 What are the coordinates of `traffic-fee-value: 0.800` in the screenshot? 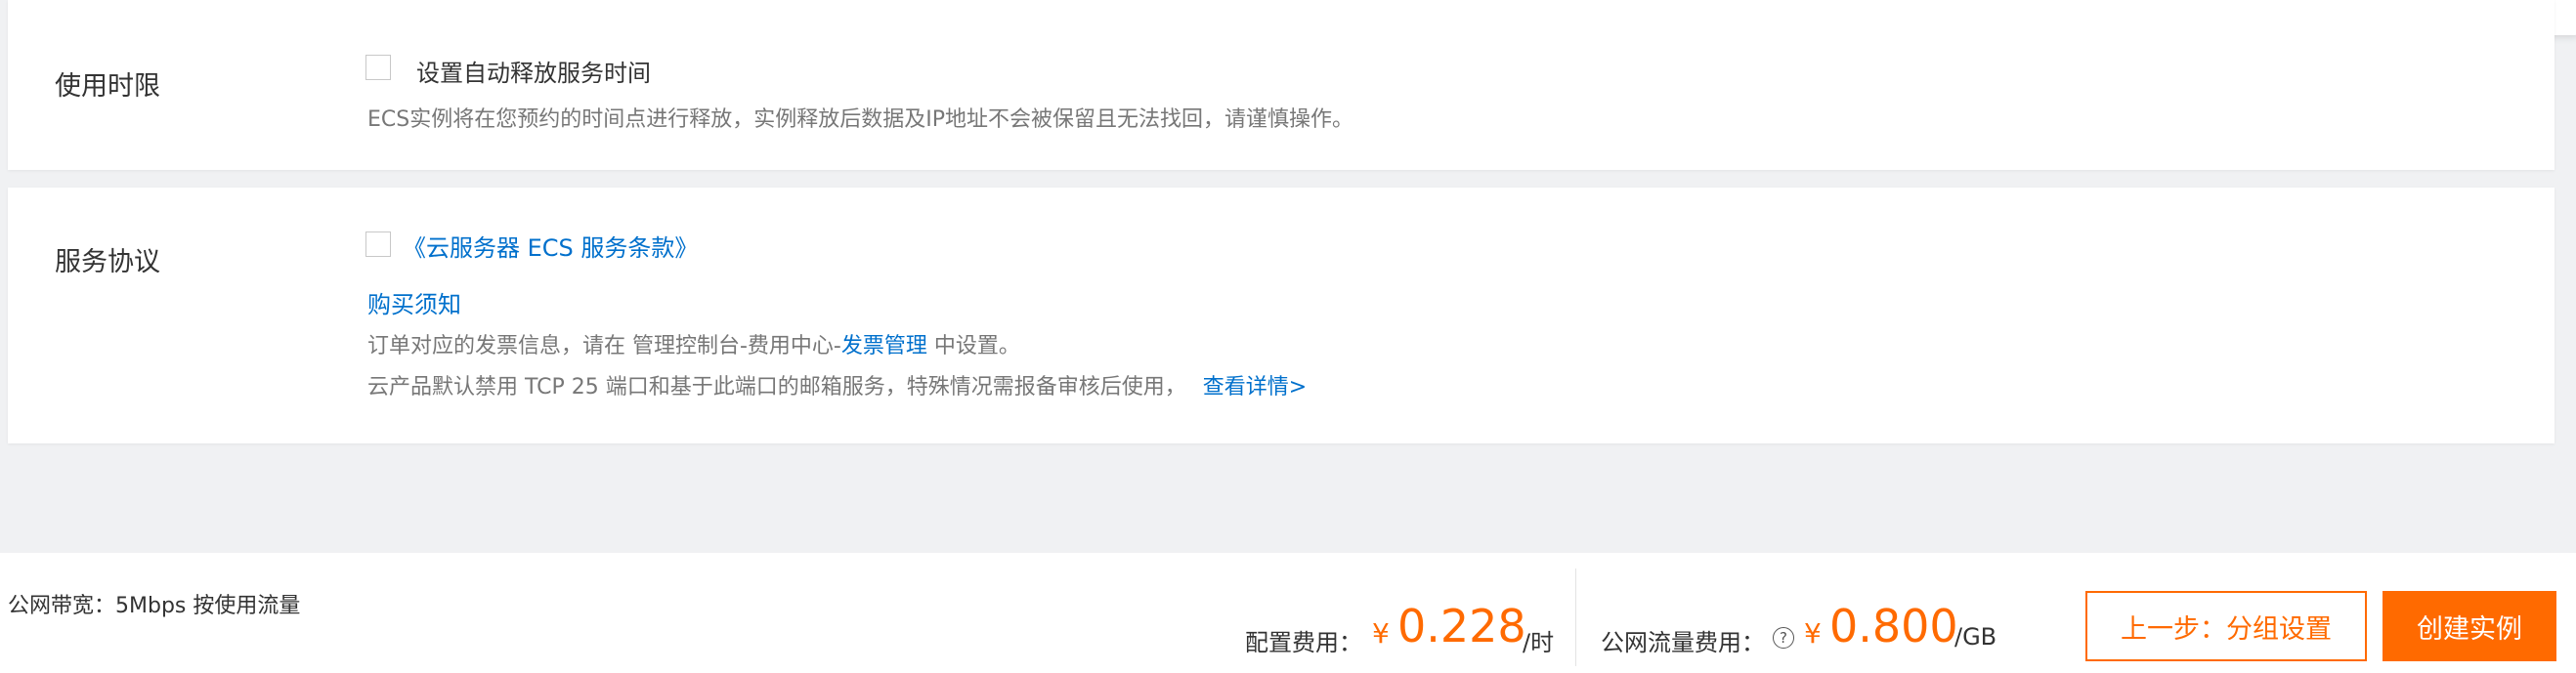 It's located at (1893, 626).